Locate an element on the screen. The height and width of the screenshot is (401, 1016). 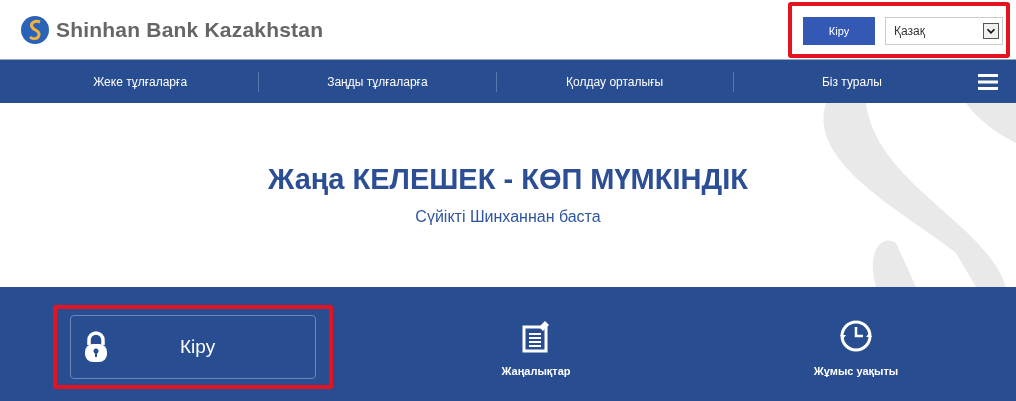
logo-text: Shinhan Bank Kazakhstan is located at coordinates (190, 29).